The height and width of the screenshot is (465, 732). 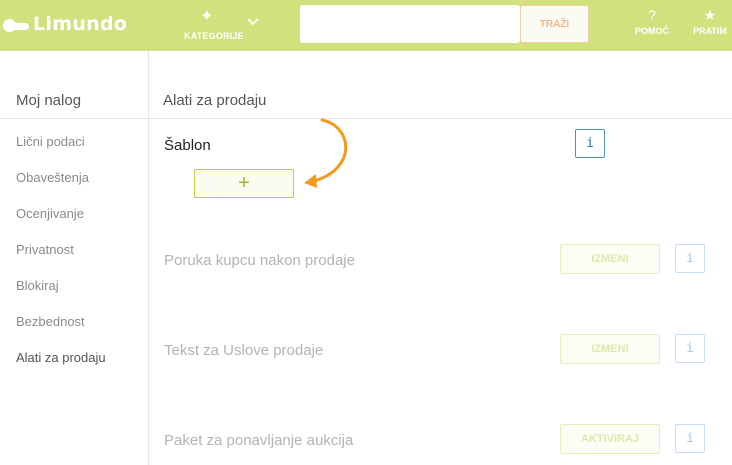 I want to click on plus-icon: +, so click(x=244, y=183).